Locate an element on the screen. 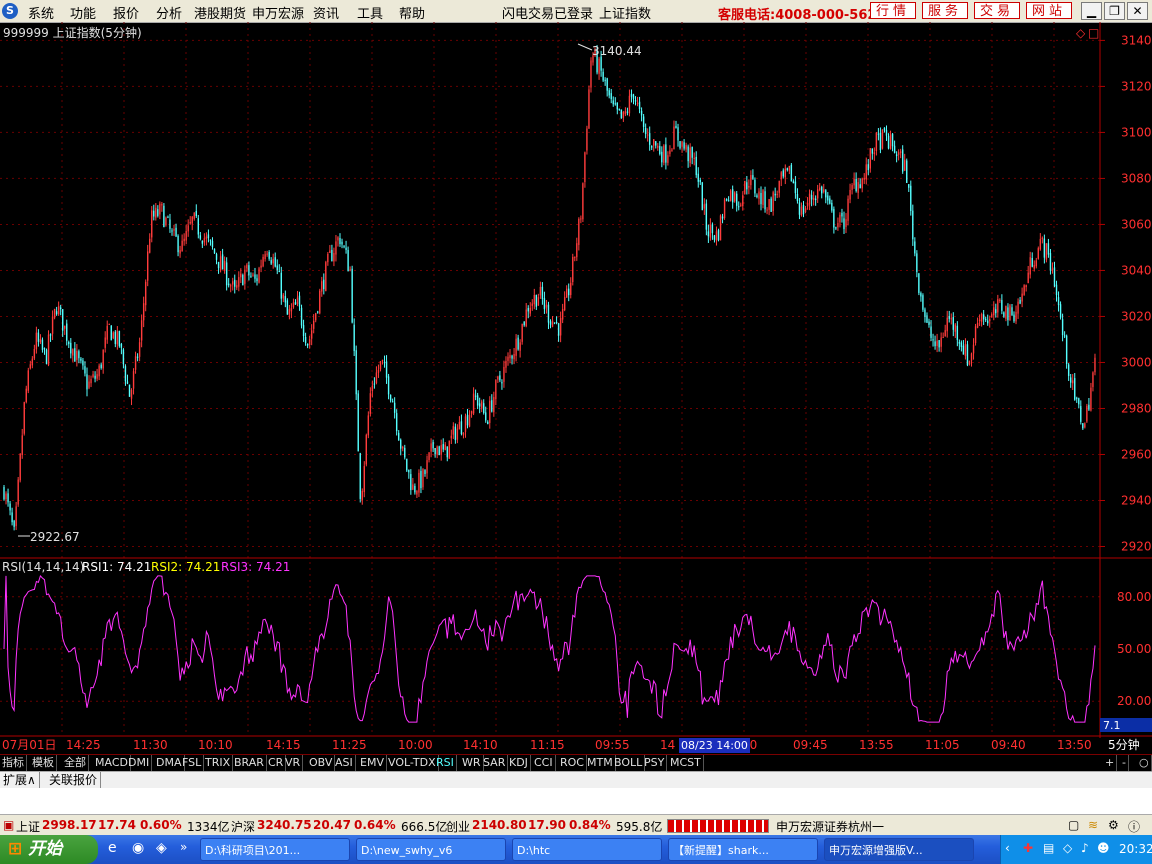 Image resolution: width=1152 pixels, height=864 pixels. indicator-tab-boll: BOLL is located at coordinates (629, 763).